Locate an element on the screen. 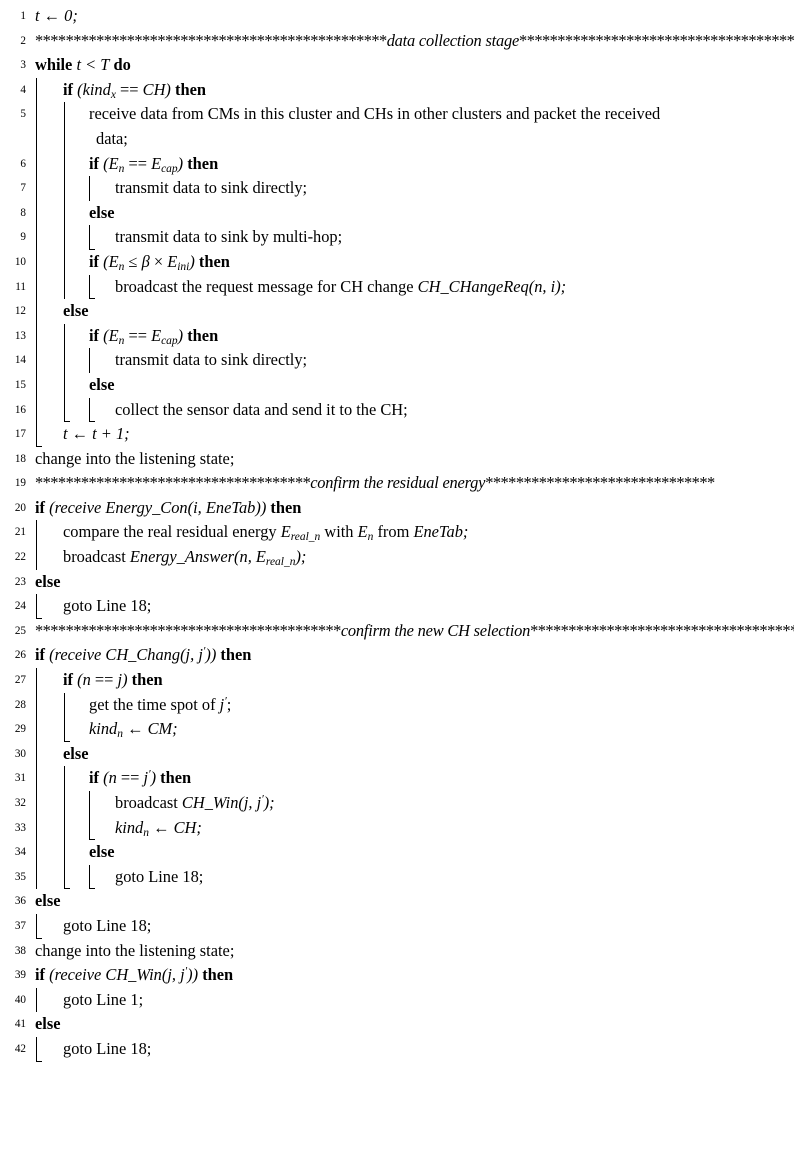 The height and width of the screenshot is (1156, 794). algorithm-line: 1 t ← 0; is located at coordinates (397, 16).